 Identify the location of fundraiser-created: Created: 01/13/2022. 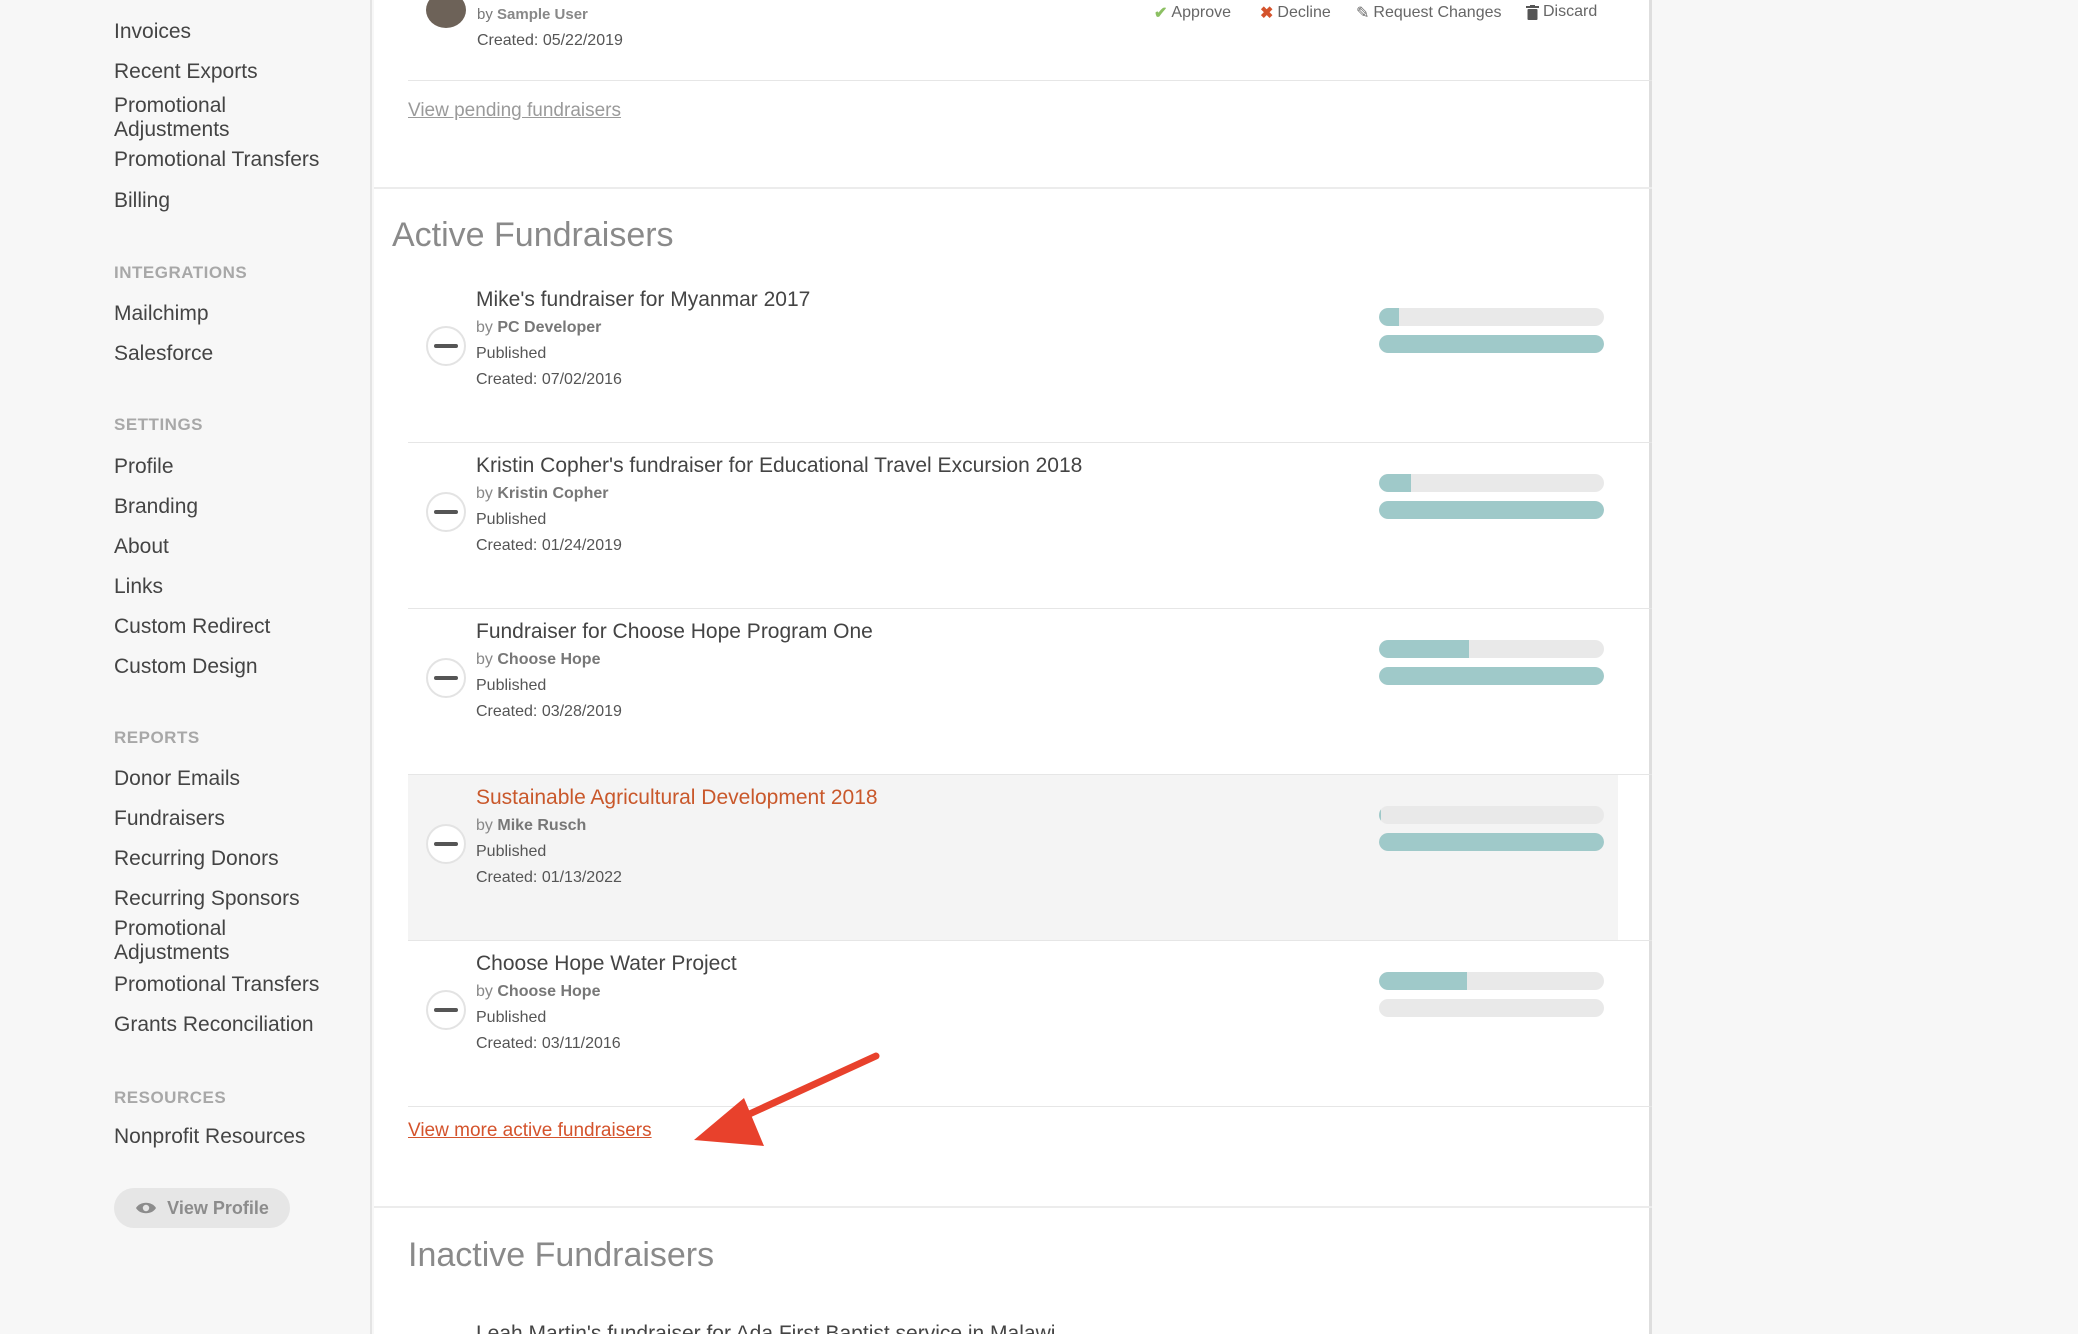
(549, 877).